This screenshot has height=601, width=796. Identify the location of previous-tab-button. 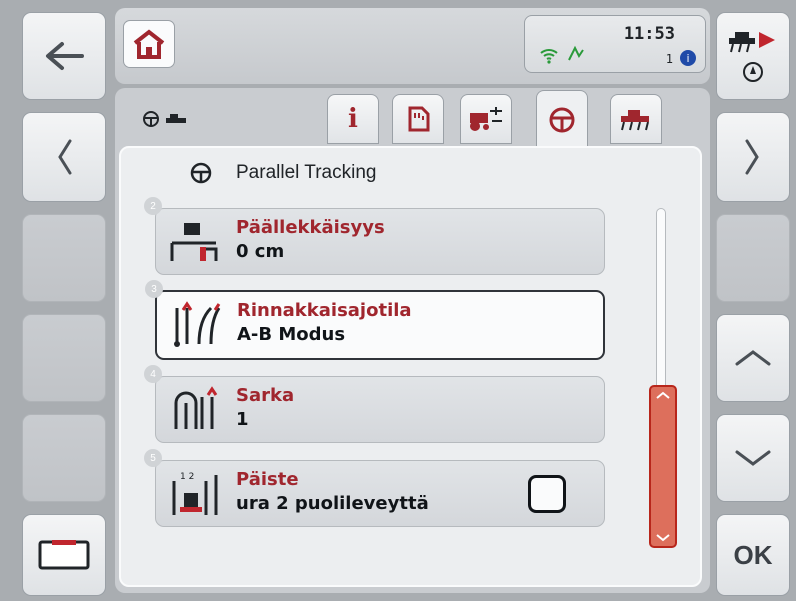
(64, 157).